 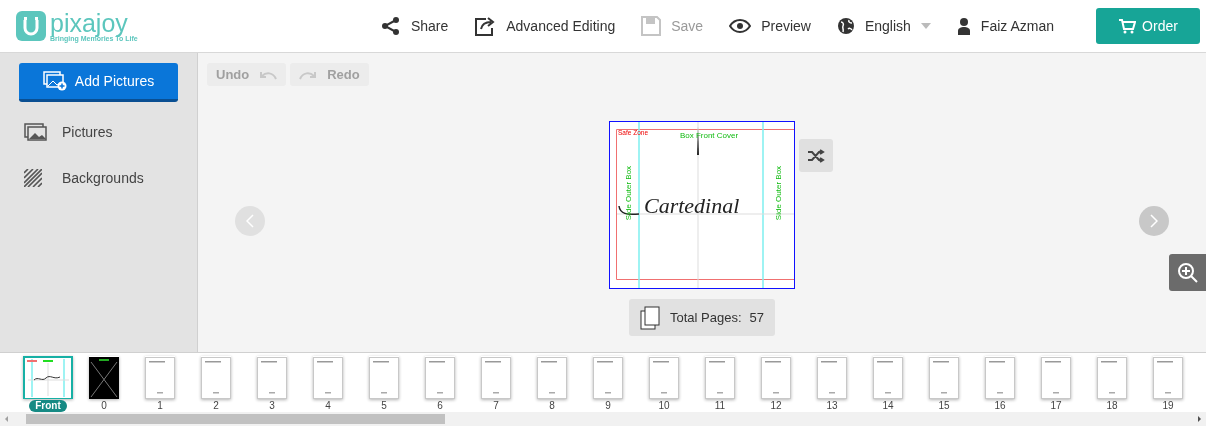 I want to click on page-number: 18, so click(x=1112, y=406).